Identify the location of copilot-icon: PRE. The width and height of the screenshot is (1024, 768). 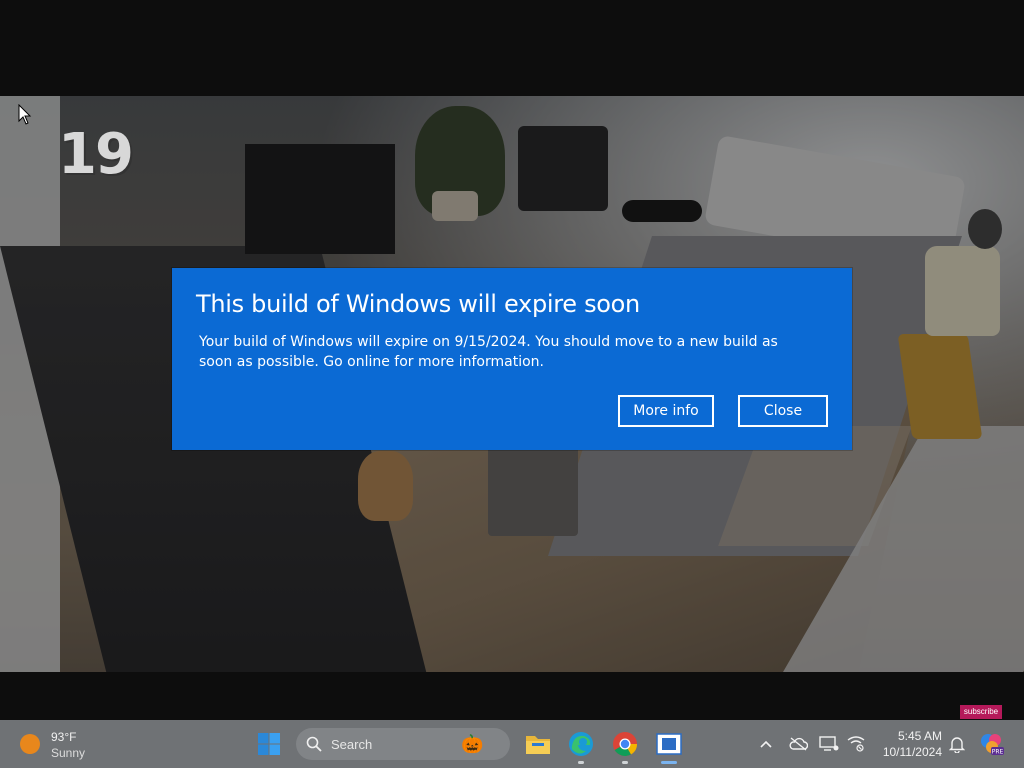
(992, 744).